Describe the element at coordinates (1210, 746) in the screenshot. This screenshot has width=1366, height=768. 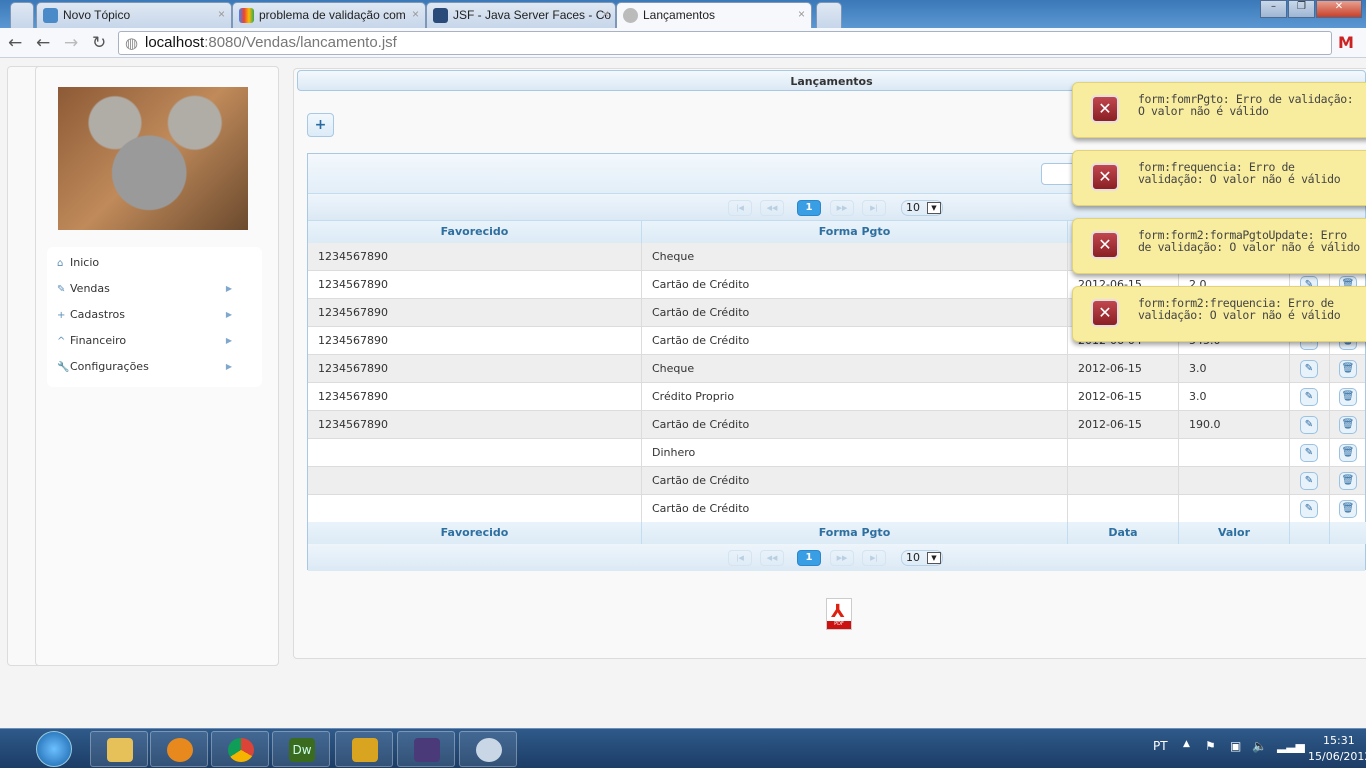
I see `flag-icon: ⚑` at that location.